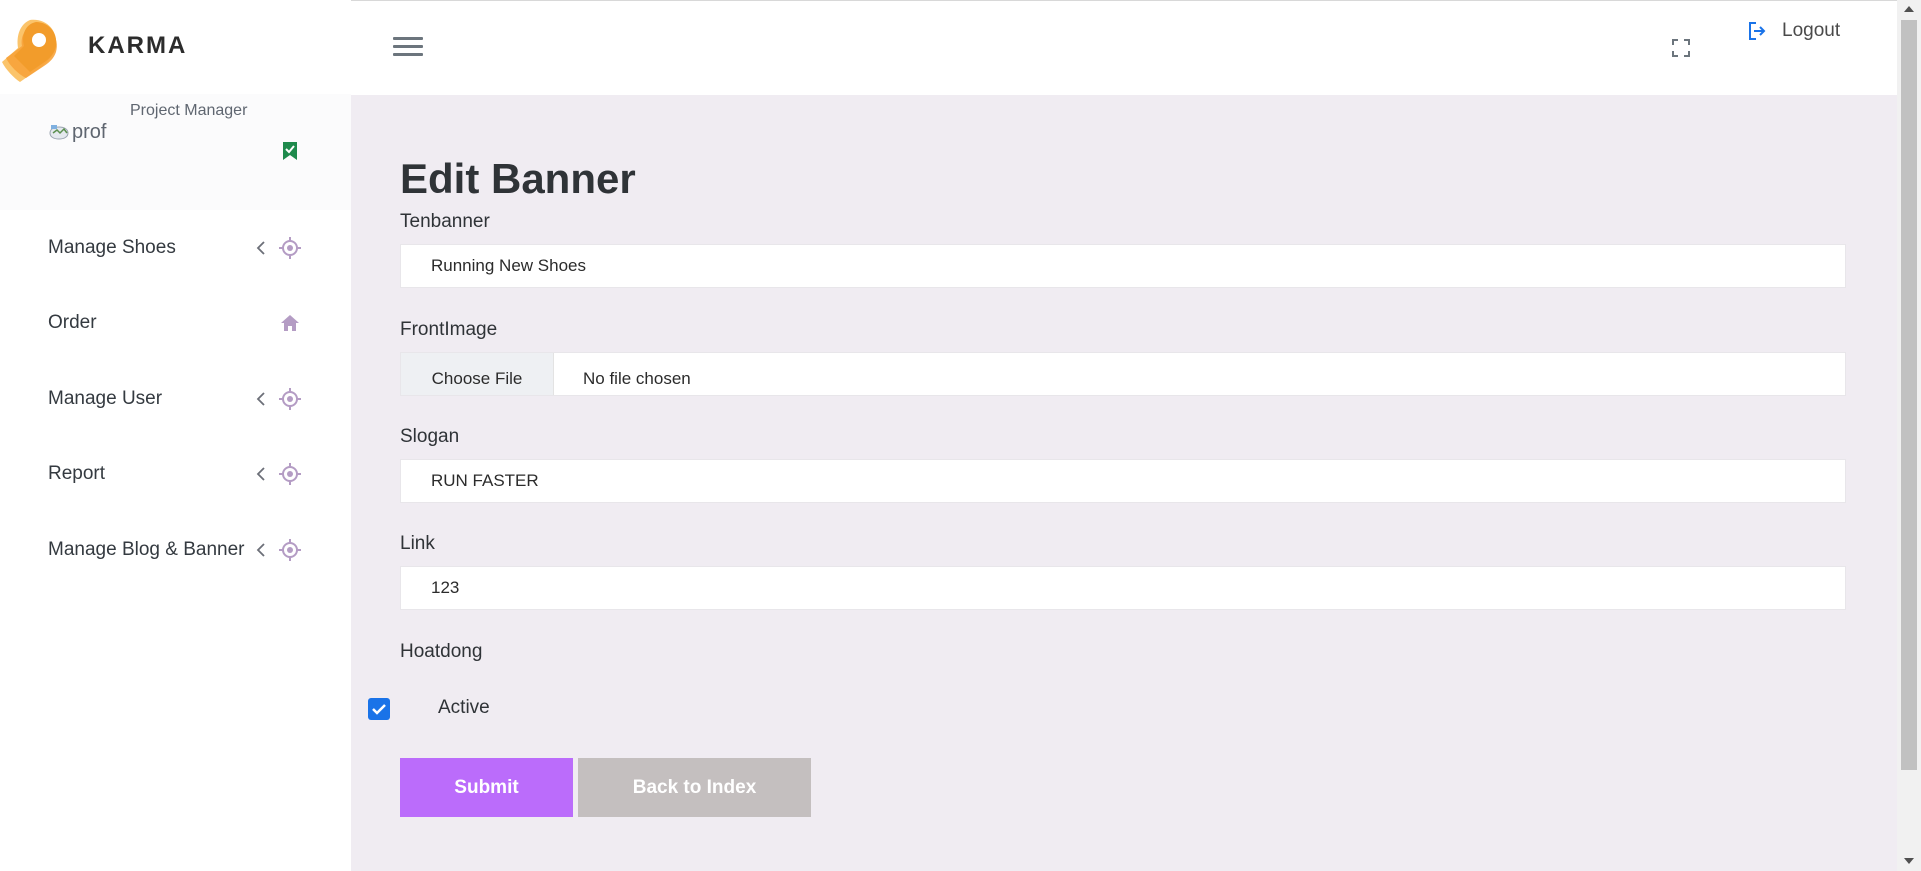 This screenshot has height=871, width=1921. Describe the element at coordinates (112, 247) in the screenshot. I see `sidebar-item-label: Manage Shoes` at that location.